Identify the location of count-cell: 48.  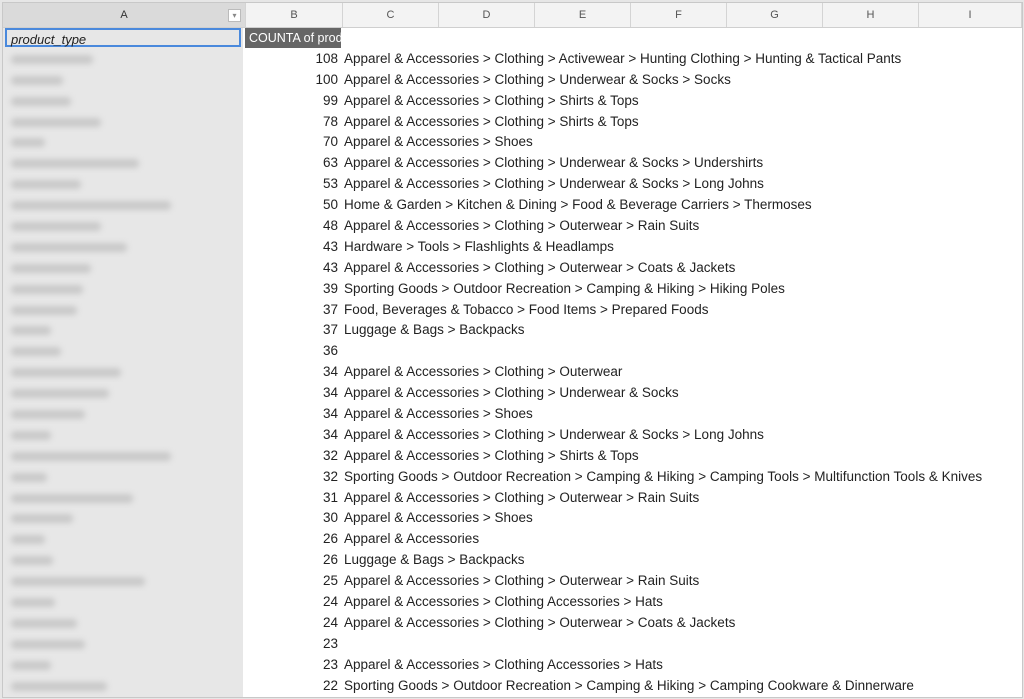
(291, 226).